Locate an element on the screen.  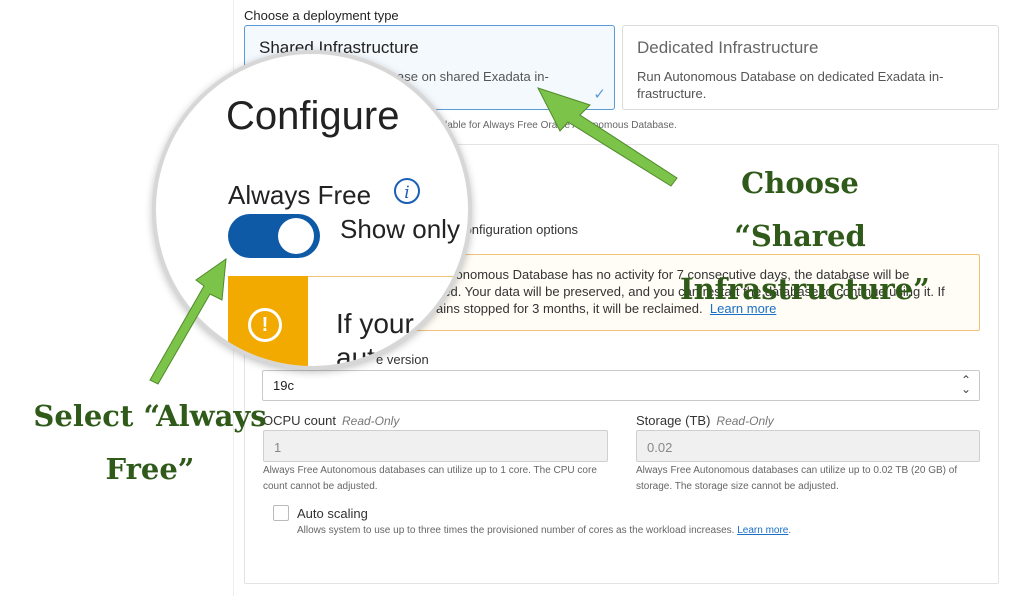
select-always-free-annotation: Select “Always Free” is located at coordinates (150, 442).